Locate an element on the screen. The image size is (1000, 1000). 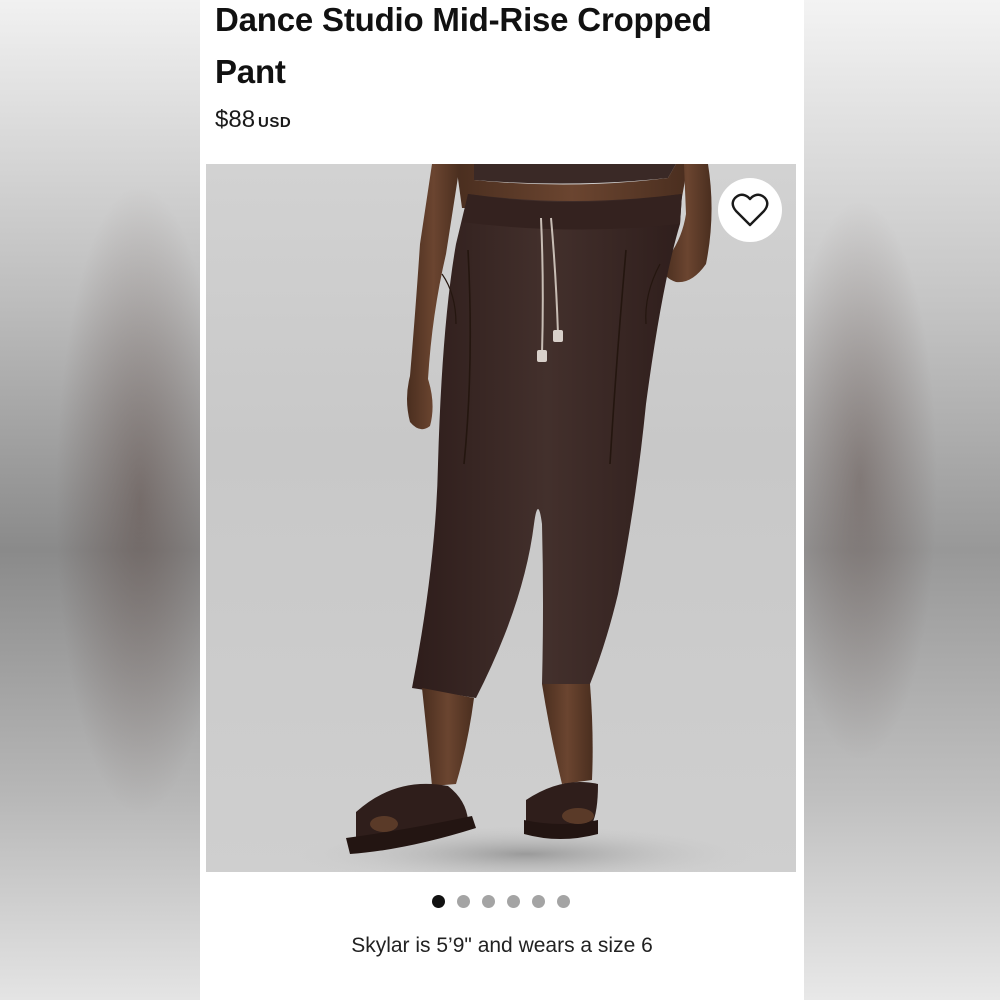
gallery-pagination is located at coordinates (501, 901).